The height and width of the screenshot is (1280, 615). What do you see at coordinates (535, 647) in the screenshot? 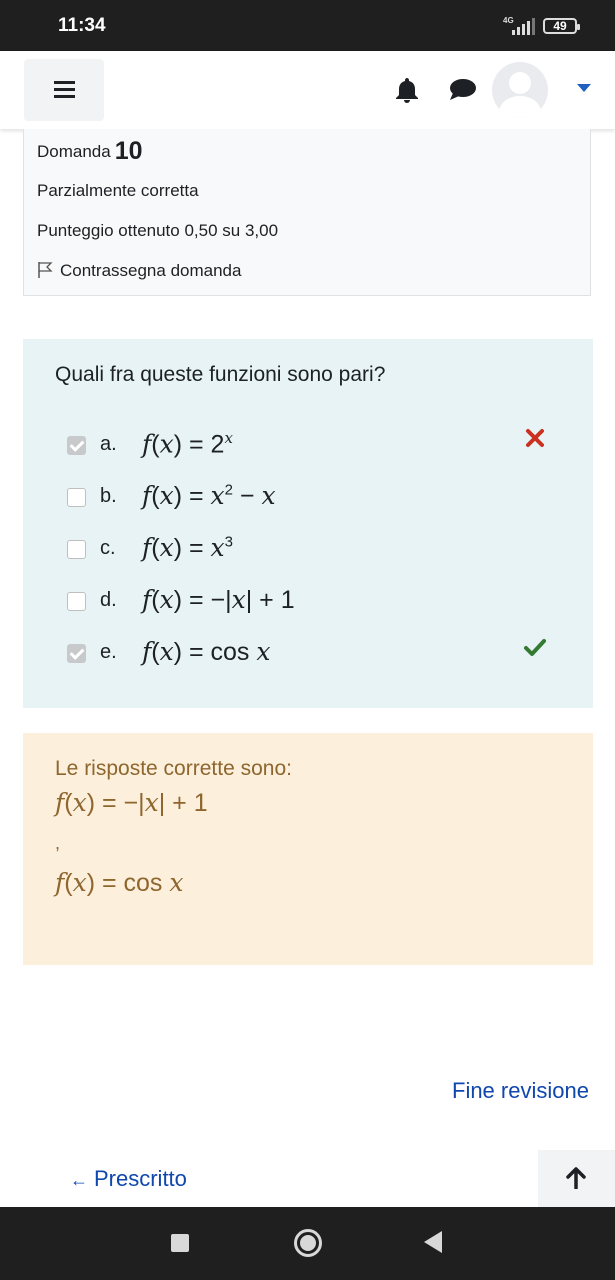
I see `correct-check-icon` at bounding box center [535, 647].